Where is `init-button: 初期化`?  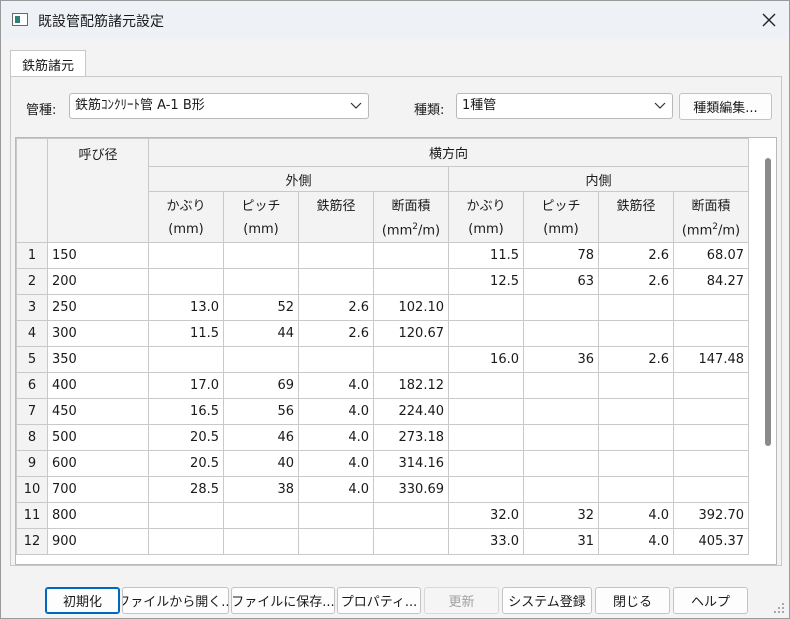
init-button: 初期化 is located at coordinates (82, 600).